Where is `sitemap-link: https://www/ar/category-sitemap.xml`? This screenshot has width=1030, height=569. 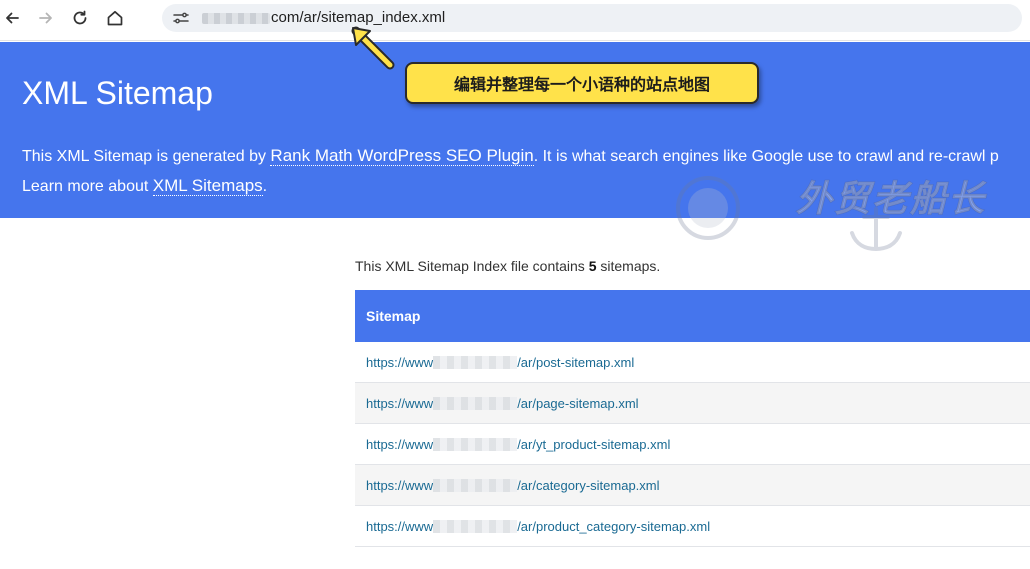
sitemap-link: https://www/ar/category-sitemap.xml is located at coordinates (513, 485).